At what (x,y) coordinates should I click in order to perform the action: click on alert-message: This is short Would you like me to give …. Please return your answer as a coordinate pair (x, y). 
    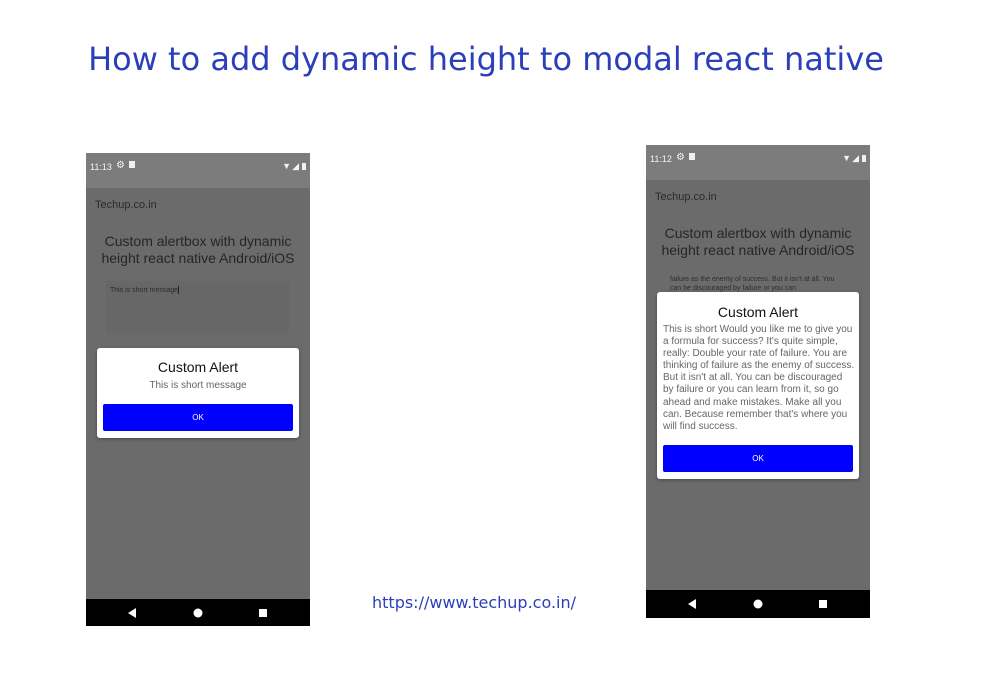
    Looking at the image, I should click on (759, 378).